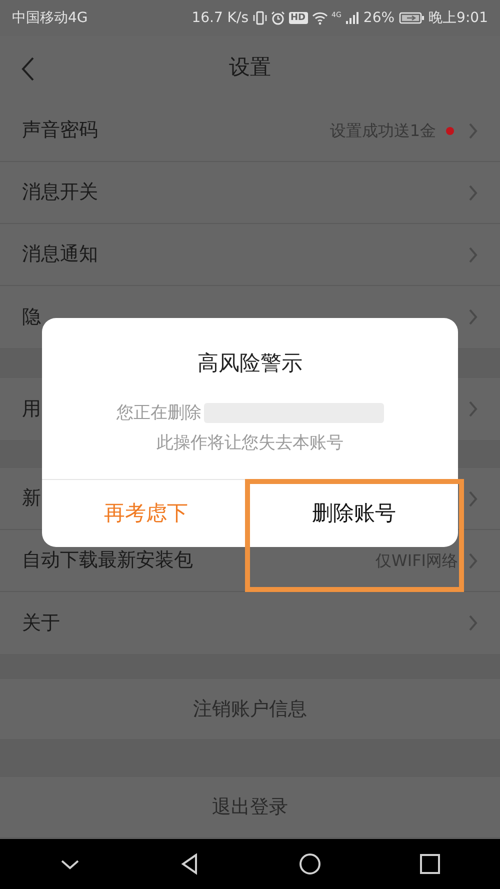  Describe the element at coordinates (250, 709) in the screenshot. I see `action-button: 注销账户信息` at that location.